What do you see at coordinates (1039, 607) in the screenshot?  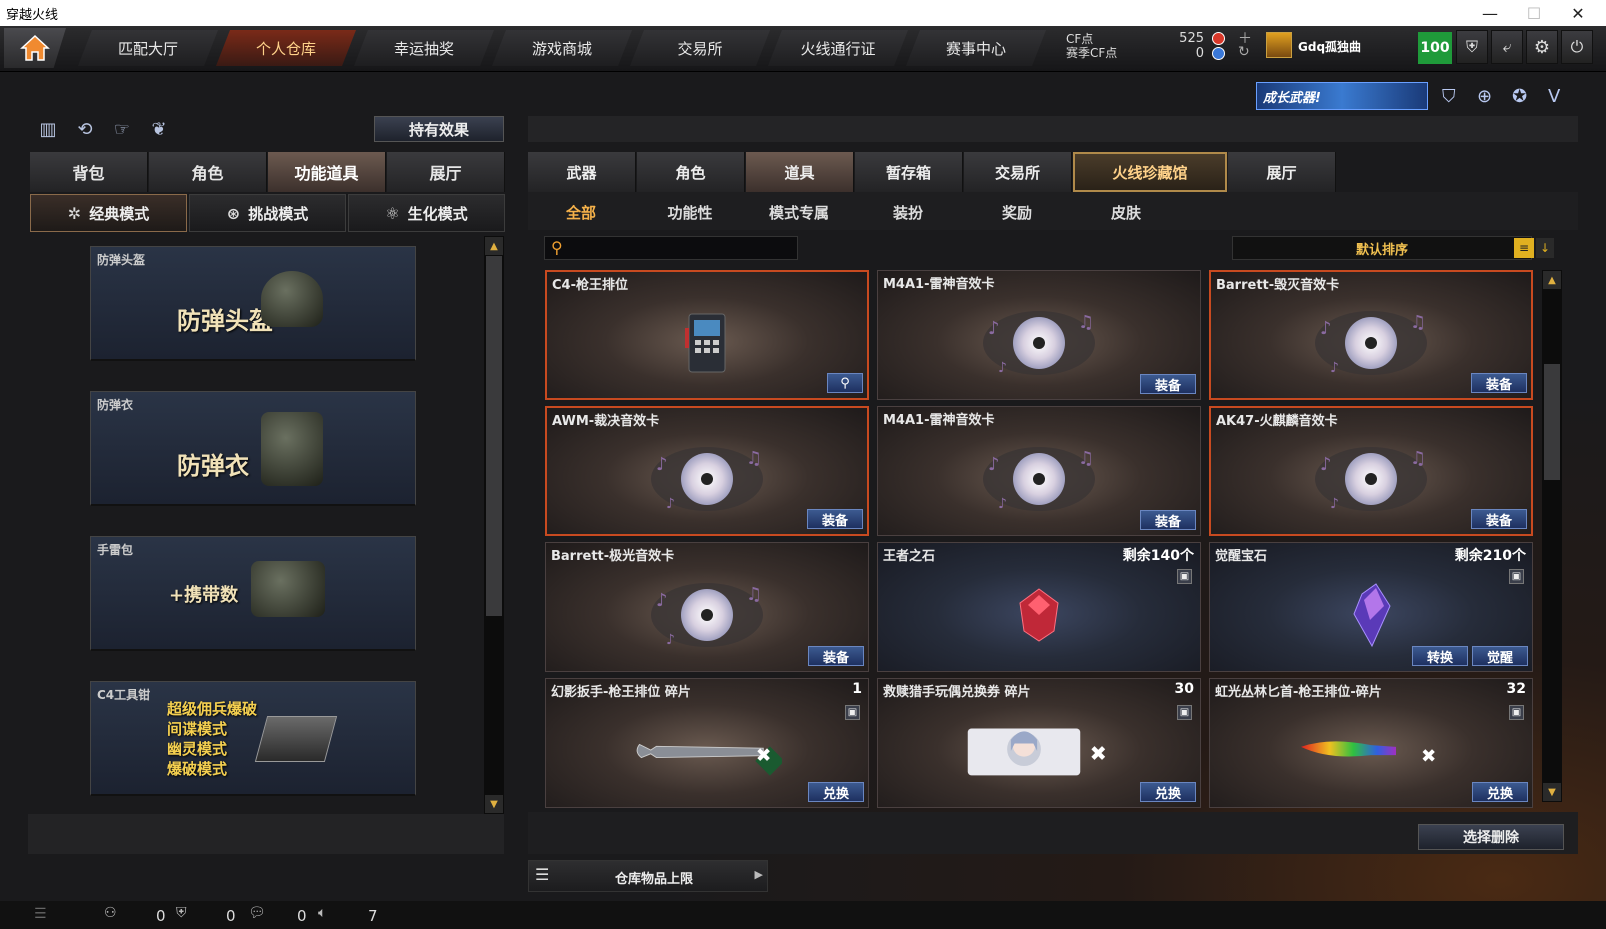 I see `item-card: 王者之石 剩余140个 ▣` at bounding box center [1039, 607].